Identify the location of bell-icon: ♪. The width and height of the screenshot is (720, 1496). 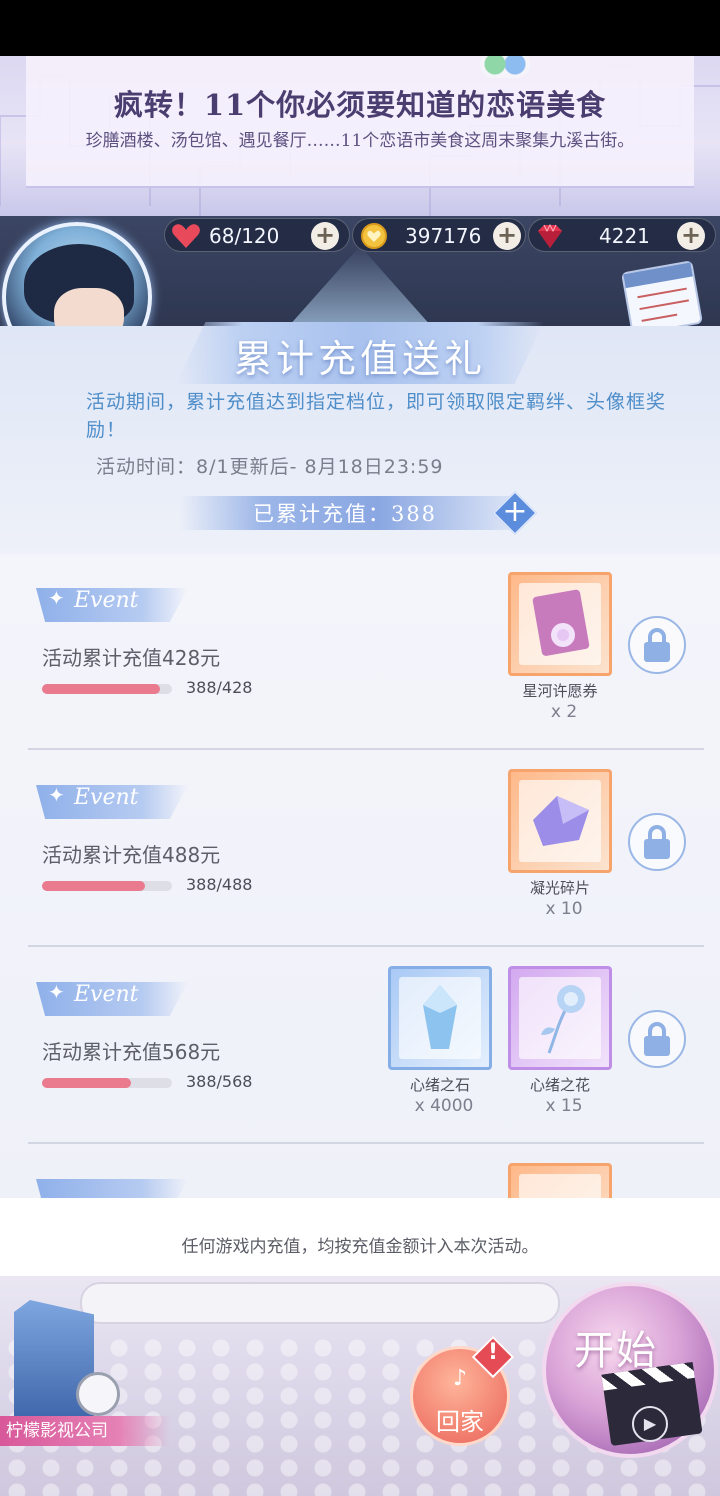
(460, 1378).